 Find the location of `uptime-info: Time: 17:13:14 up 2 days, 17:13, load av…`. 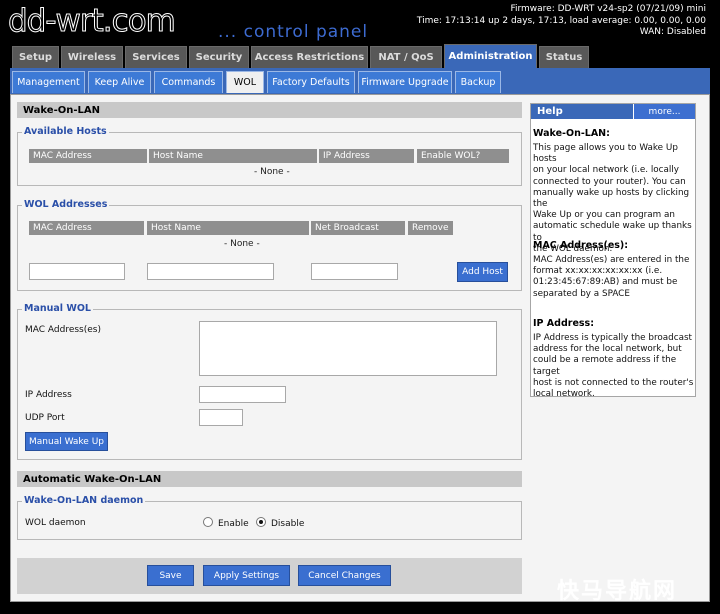

uptime-info: Time: 17:13:14 up 2 days, 17:13, load av… is located at coordinates (561, 20).